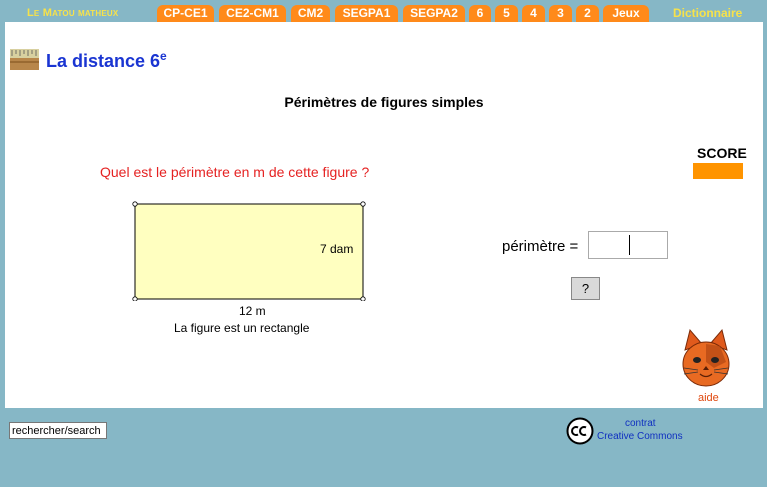 Image resolution: width=767 pixels, height=487 pixels. I want to click on license-link-contrat: contrat, so click(640, 423).